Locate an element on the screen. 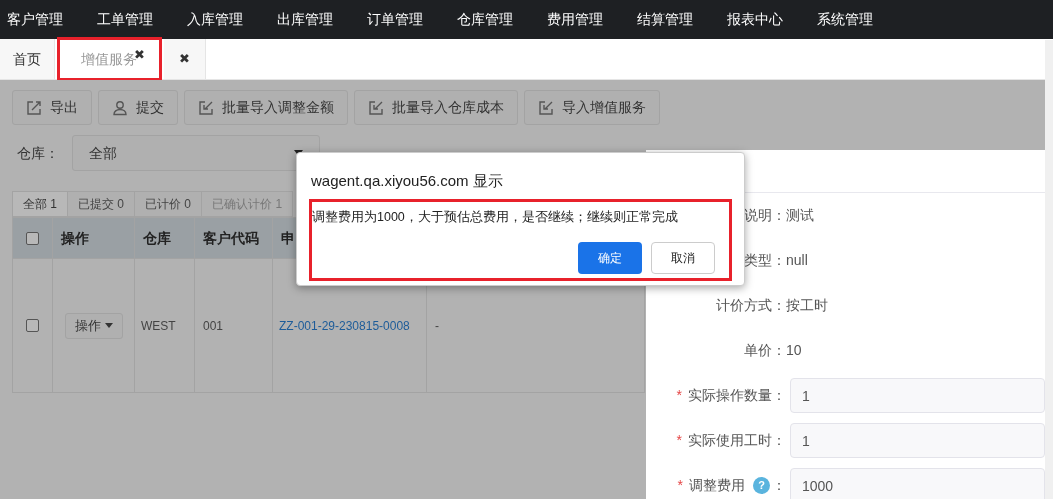 The image size is (1053, 499). field-label: 单价： is located at coordinates (765, 350).